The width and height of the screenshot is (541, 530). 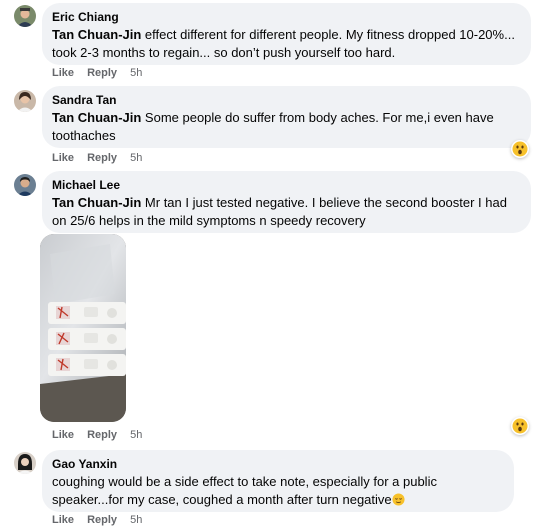 I want to click on comment-author: Sandra Tan, so click(x=285, y=100).